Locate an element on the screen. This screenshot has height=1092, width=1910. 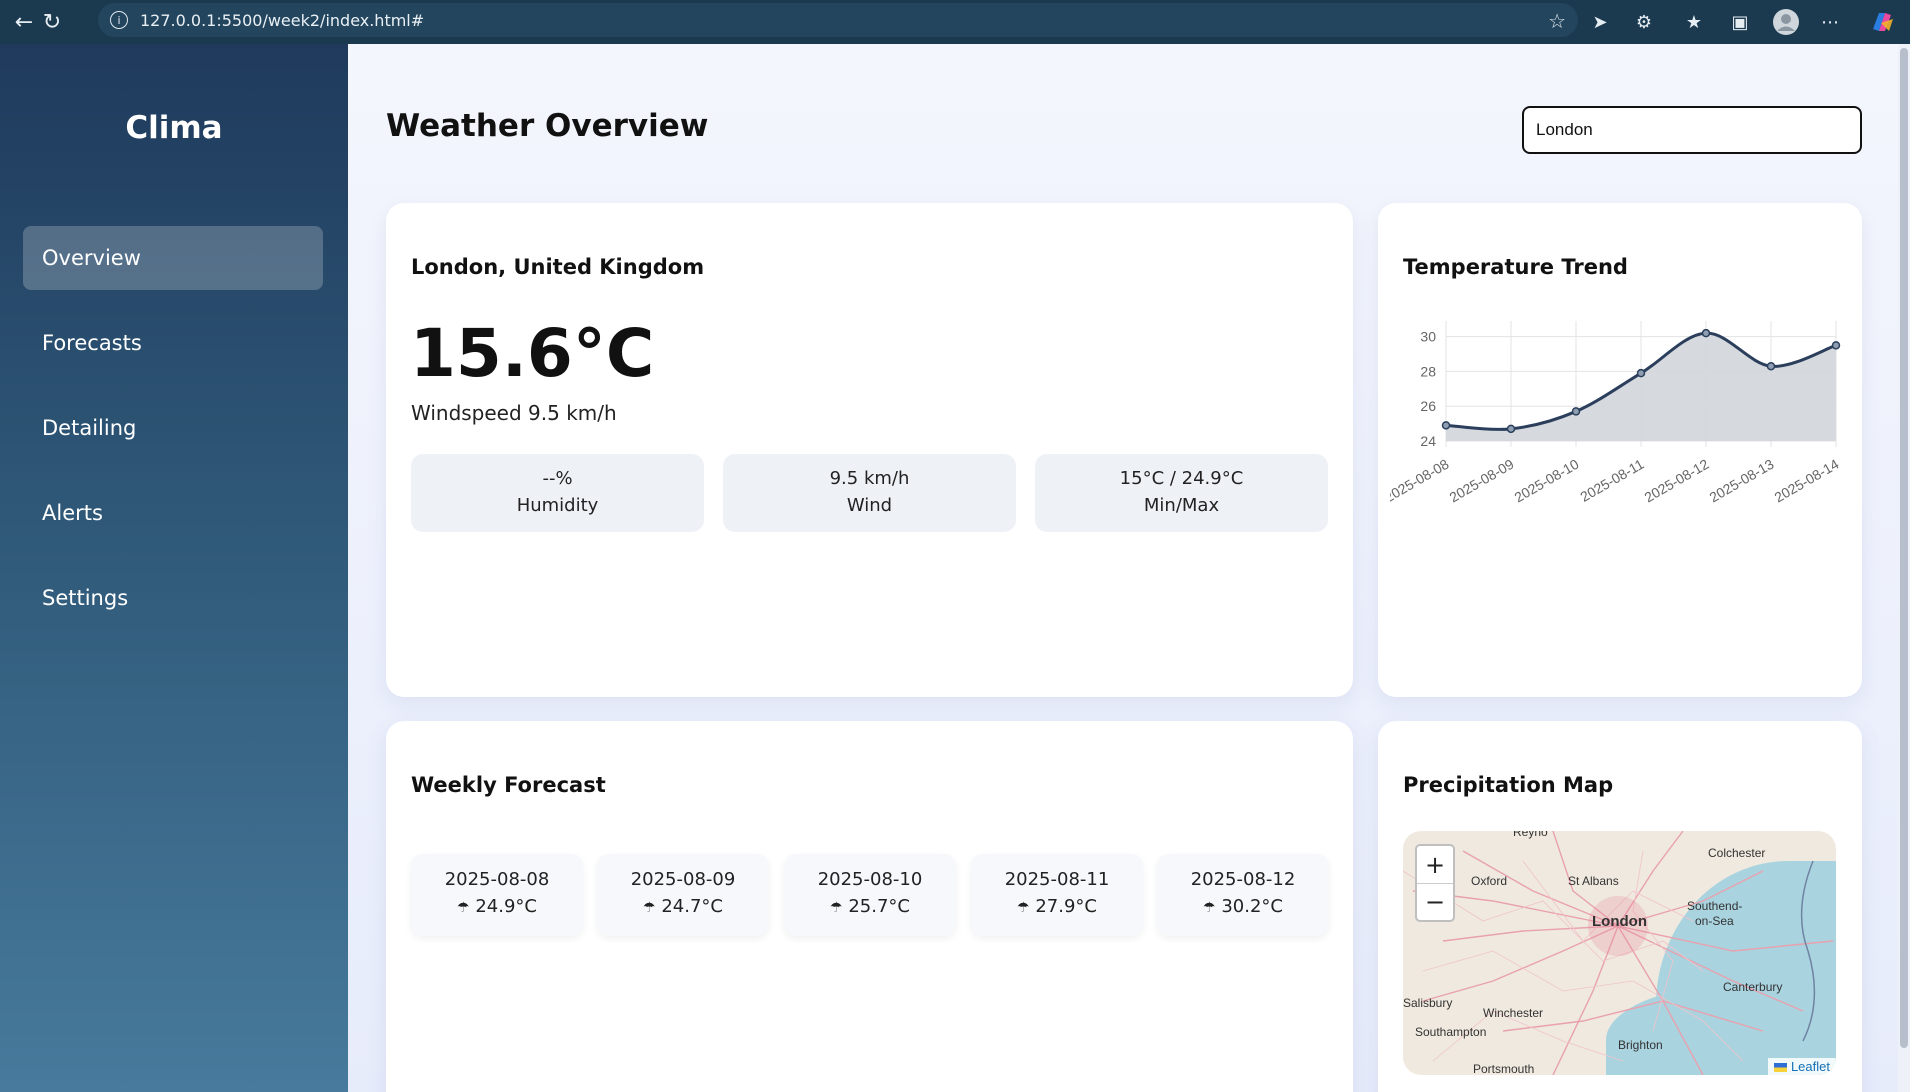
more-menu-icon: ⋯ is located at coordinates (1830, 22).